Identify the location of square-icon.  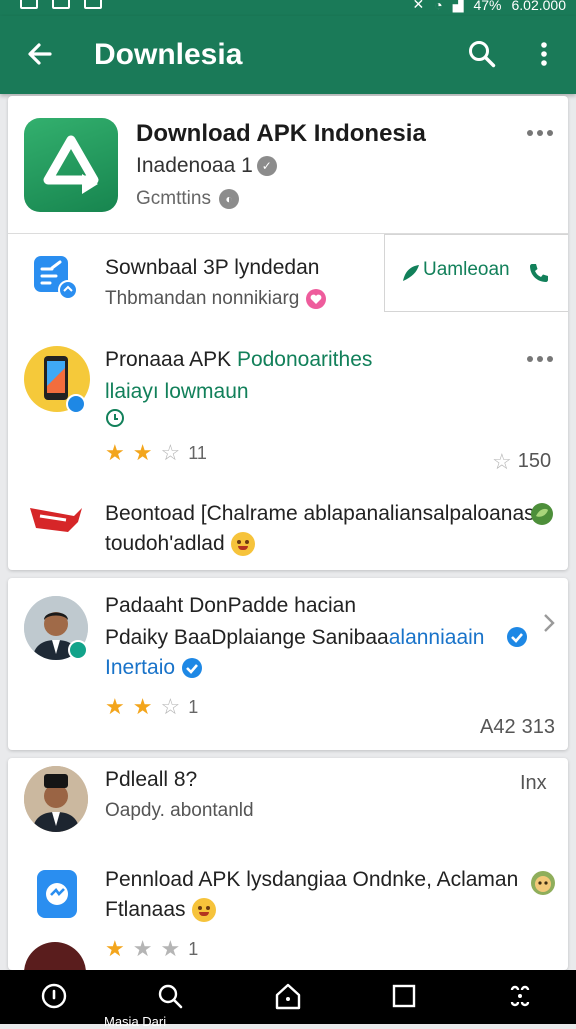
(404, 996).